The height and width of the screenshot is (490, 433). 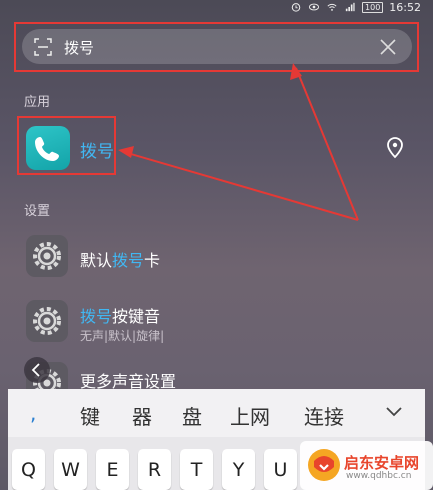 I want to click on watermark-logo-icon, so click(x=324, y=465).